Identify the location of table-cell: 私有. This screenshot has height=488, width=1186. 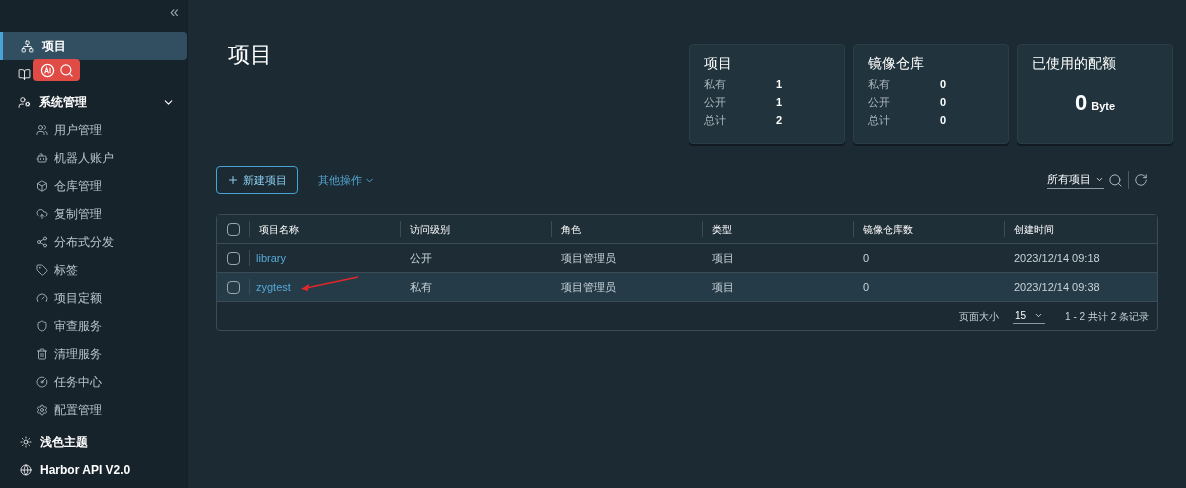
(421, 286).